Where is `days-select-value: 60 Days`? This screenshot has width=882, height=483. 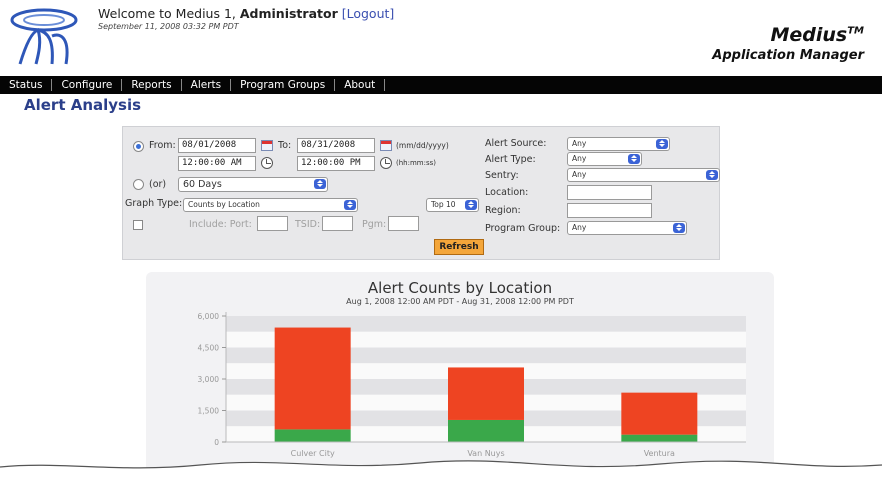 days-select-value: 60 Days is located at coordinates (202, 184).